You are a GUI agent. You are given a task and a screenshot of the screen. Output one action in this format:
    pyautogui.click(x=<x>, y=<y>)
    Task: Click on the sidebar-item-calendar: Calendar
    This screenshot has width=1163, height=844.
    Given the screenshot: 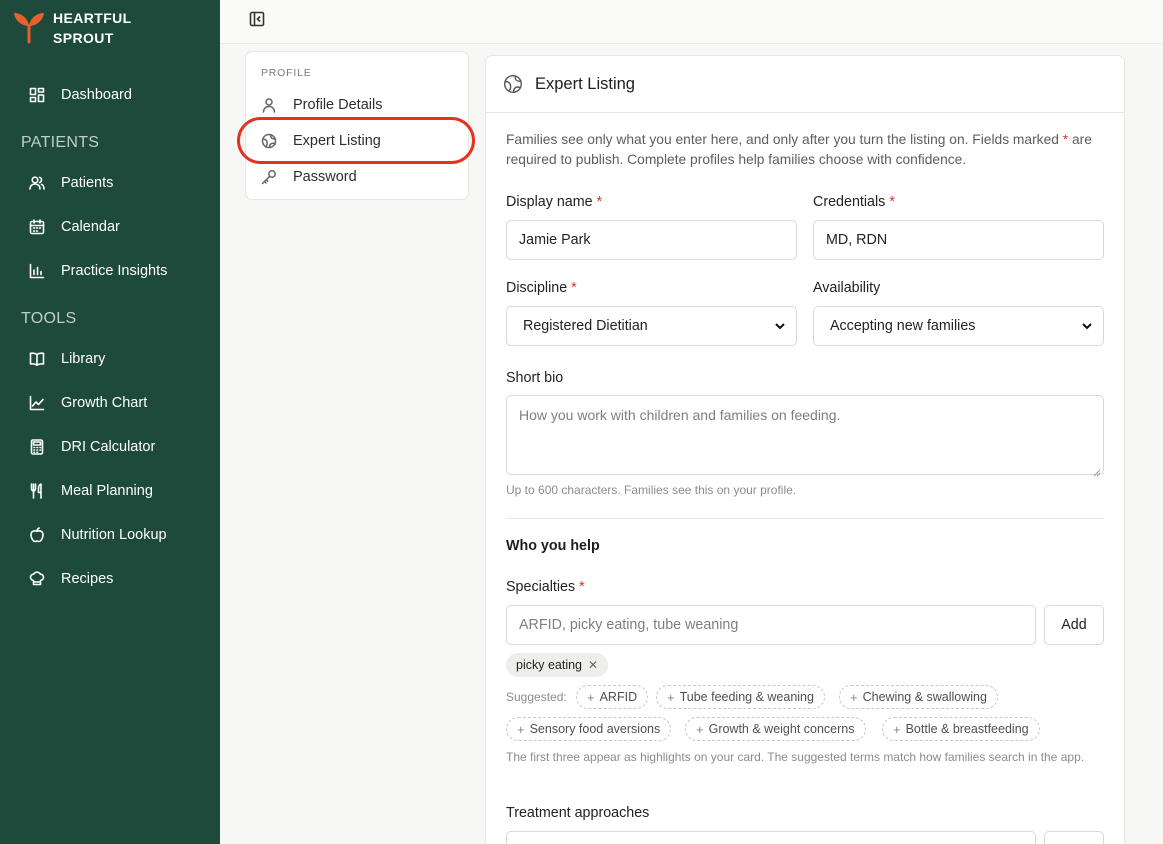 What is the action you would take?
    pyautogui.click(x=110, y=227)
    